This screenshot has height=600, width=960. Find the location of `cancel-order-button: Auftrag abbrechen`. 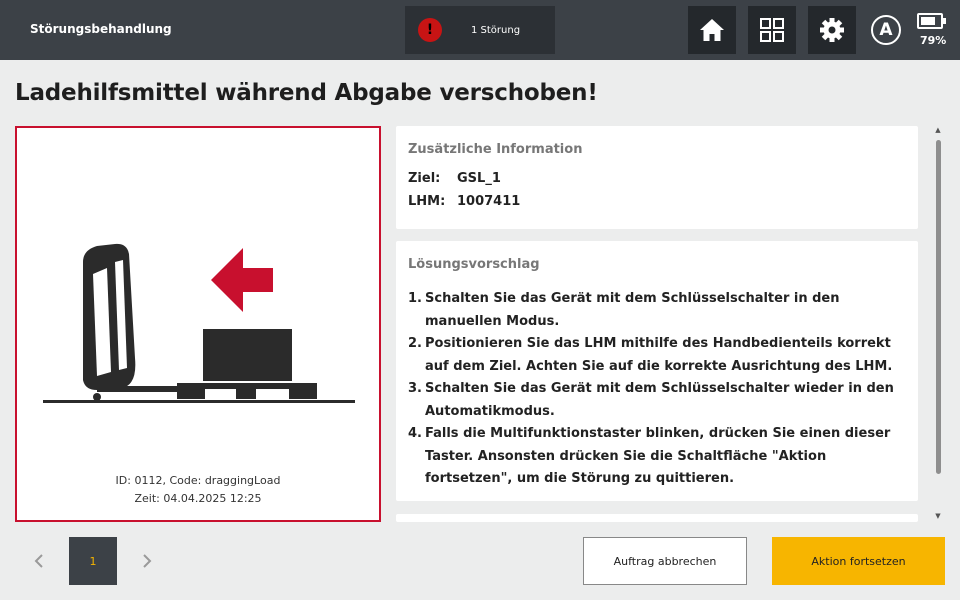

cancel-order-button: Auftrag abbrechen is located at coordinates (665, 561).